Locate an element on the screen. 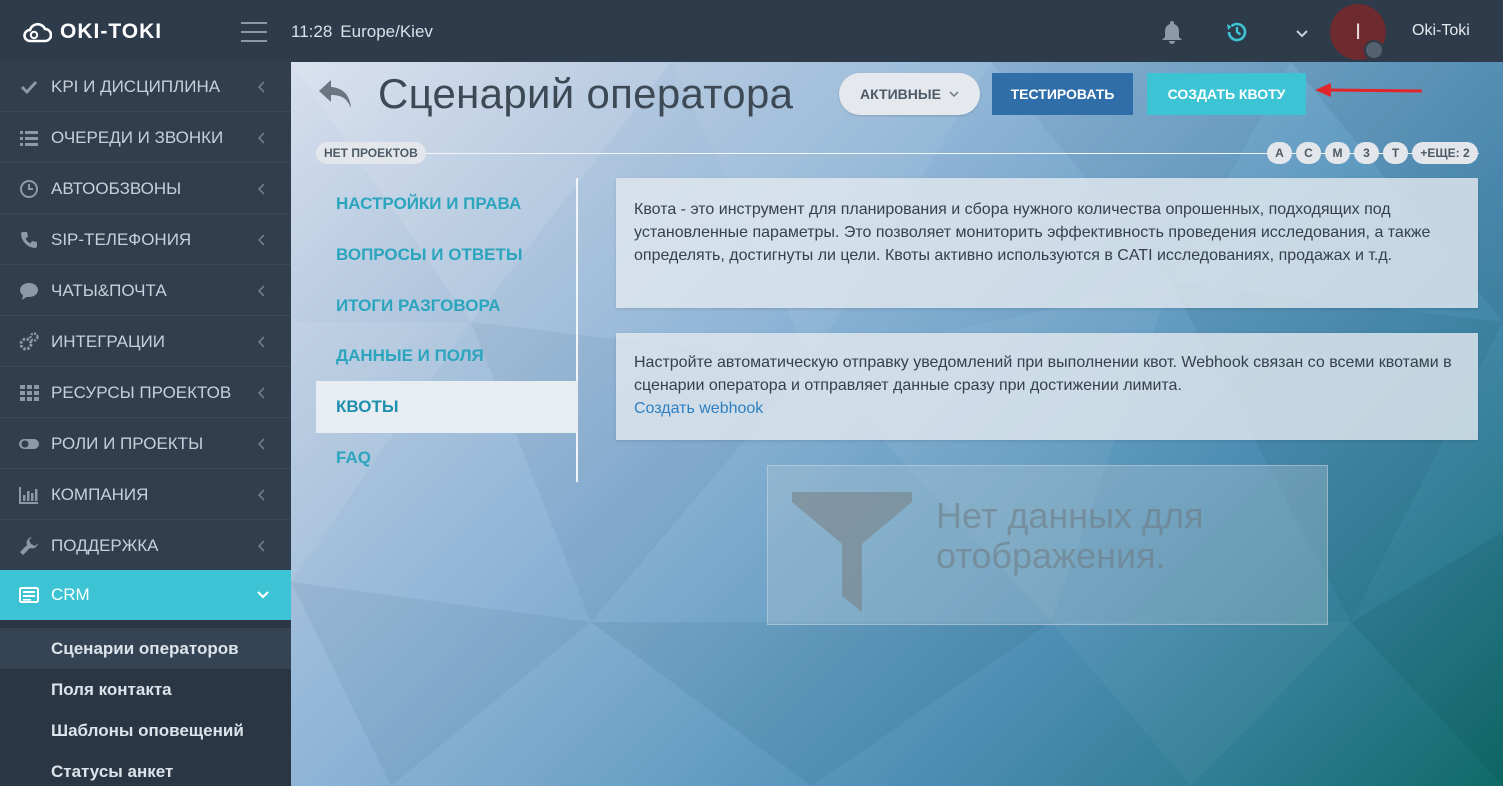 This screenshot has height=786, width=1503. empty-state-text: Нет данных для отображения. is located at coordinates (1070, 536).